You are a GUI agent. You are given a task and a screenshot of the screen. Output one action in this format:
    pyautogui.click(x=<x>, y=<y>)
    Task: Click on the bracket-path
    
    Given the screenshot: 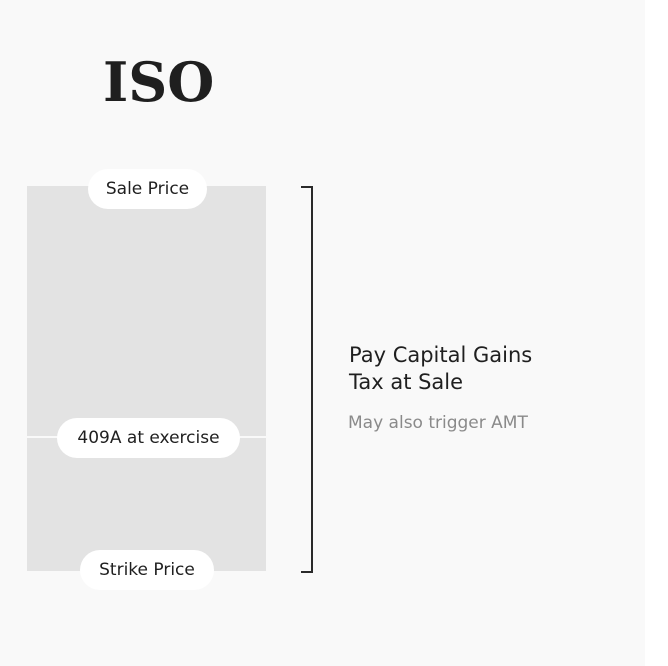 What is the action you would take?
    pyautogui.click(x=307, y=379)
    